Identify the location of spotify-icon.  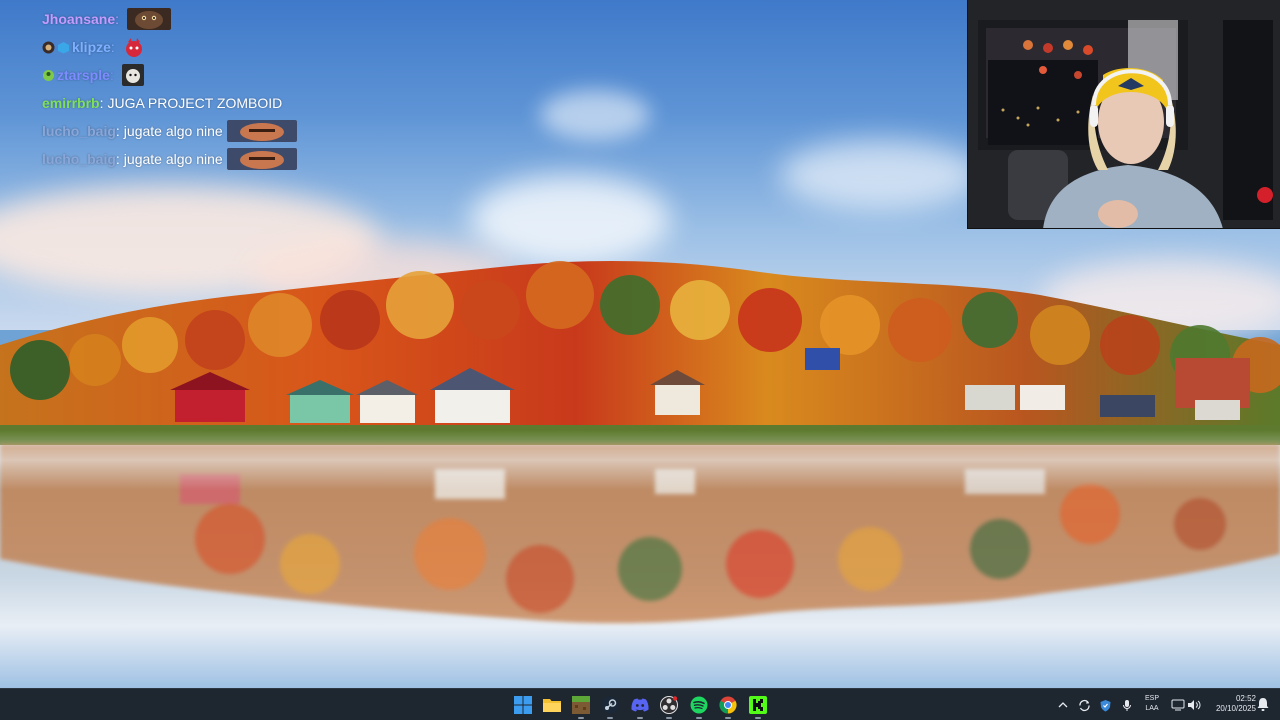
(699, 705).